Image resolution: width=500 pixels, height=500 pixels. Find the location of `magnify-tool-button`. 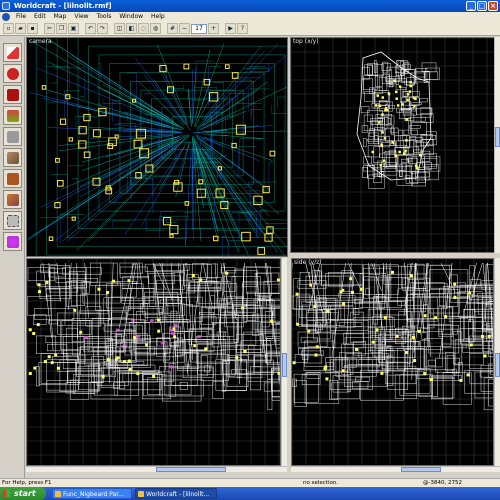

magnify-tool-button is located at coordinates (12, 73).